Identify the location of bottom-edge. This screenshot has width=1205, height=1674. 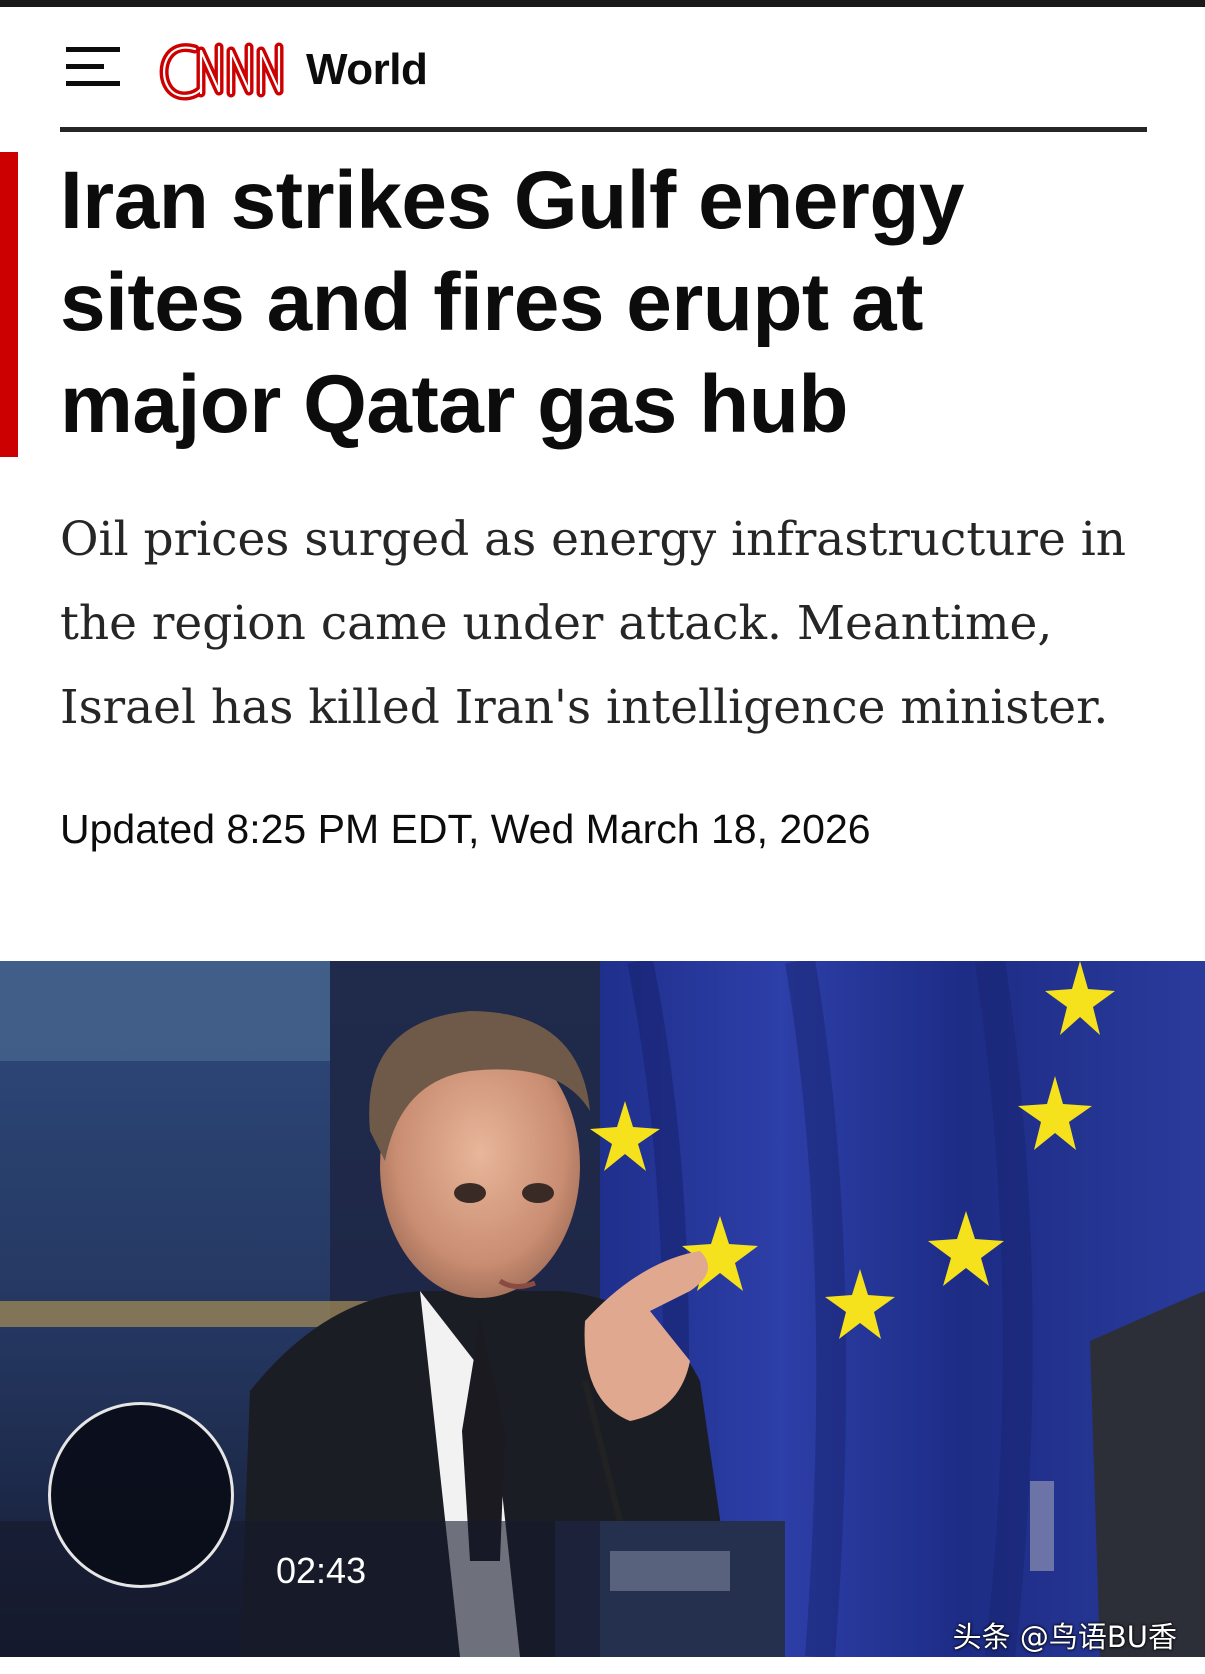
(602, 1665).